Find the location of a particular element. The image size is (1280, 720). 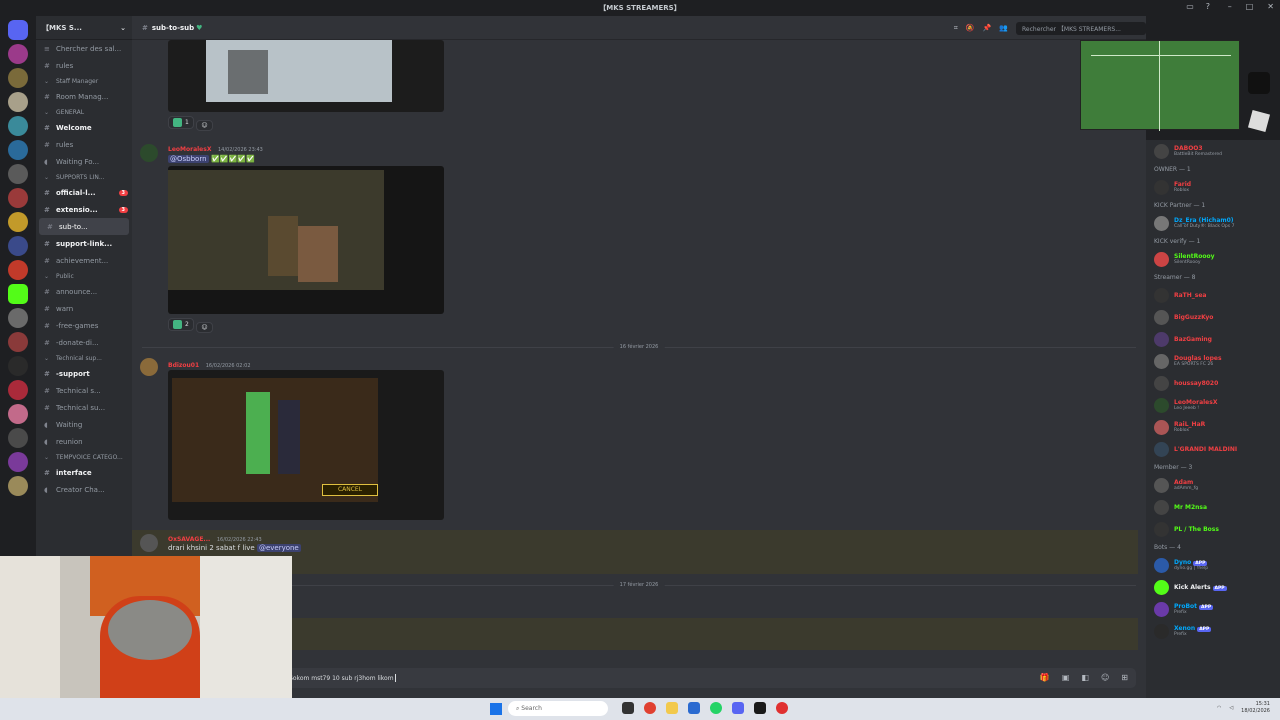

author-name: LeoMoralesX is located at coordinates (189, 149).